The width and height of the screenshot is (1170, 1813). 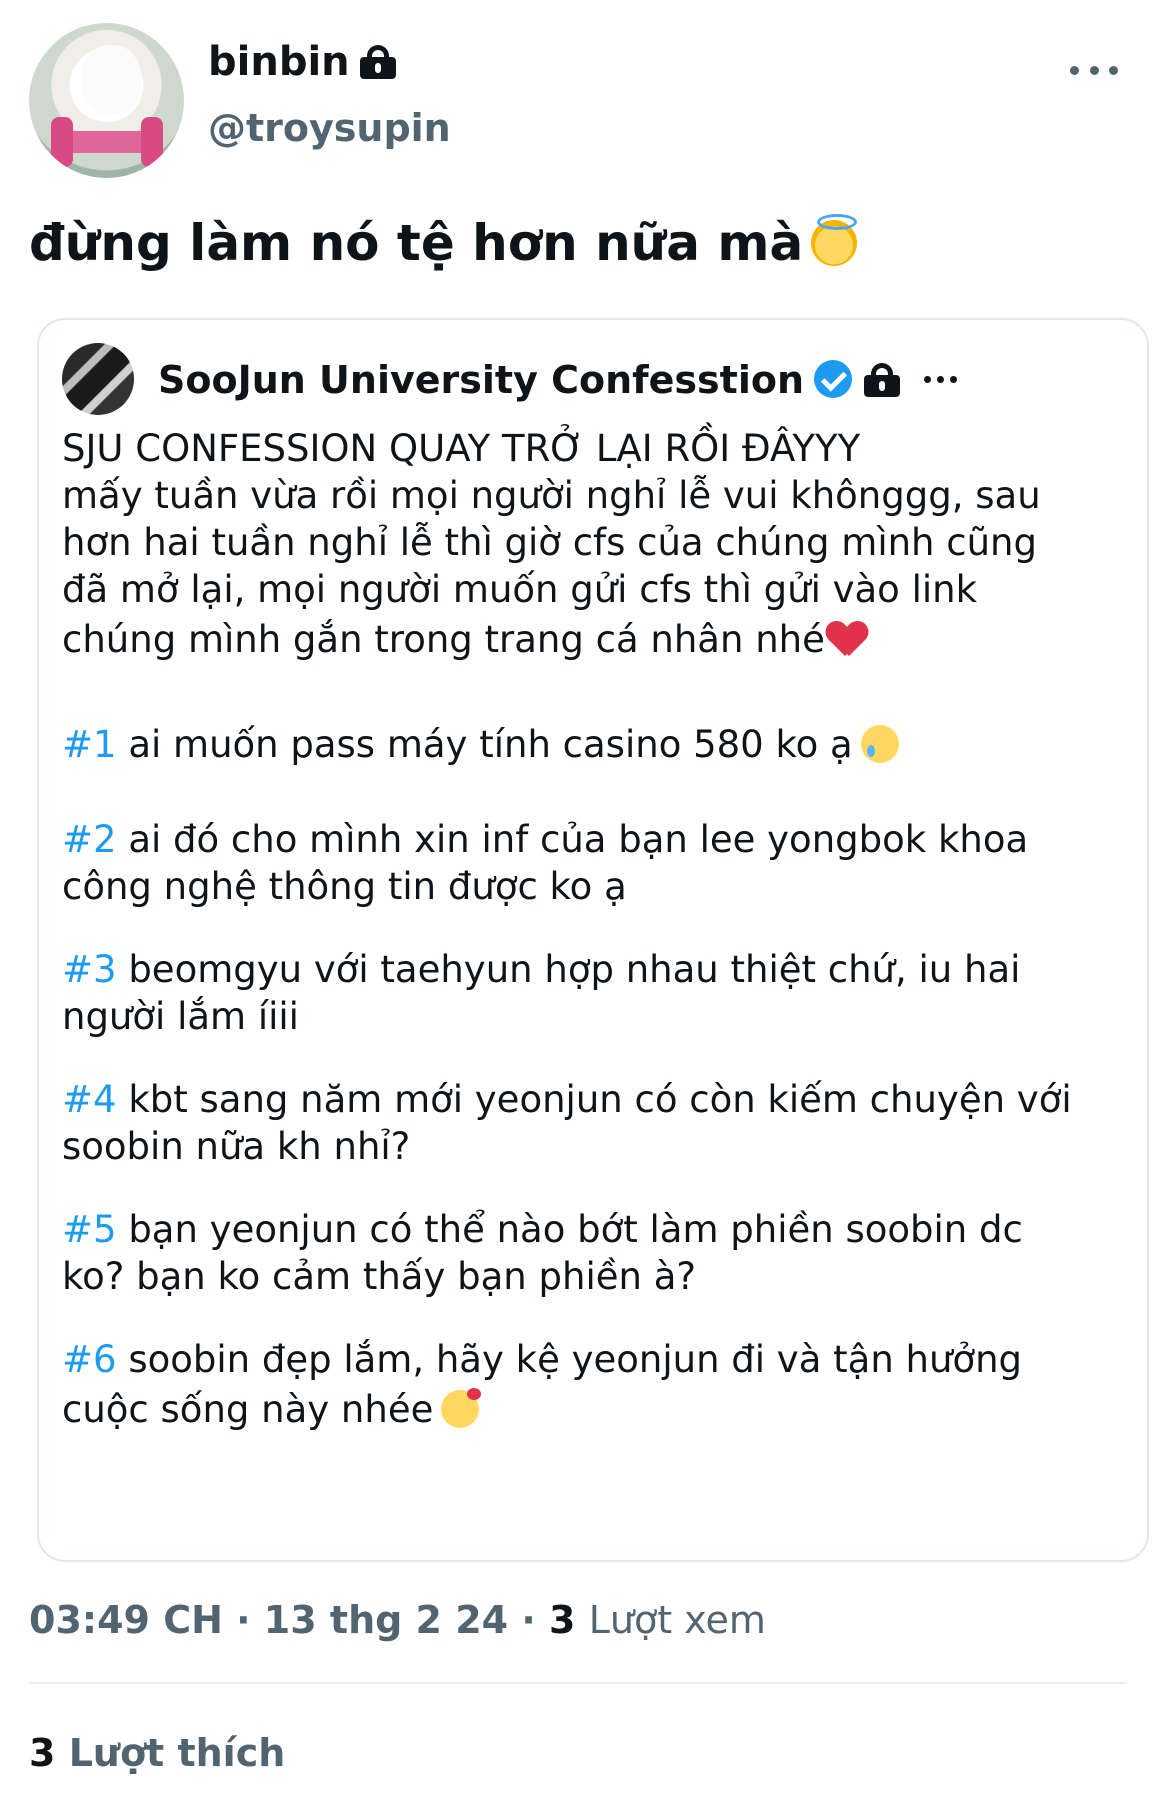 What do you see at coordinates (236, 1146) in the screenshot?
I see `confession-text: soobin nữa kh nhỉ?` at bounding box center [236, 1146].